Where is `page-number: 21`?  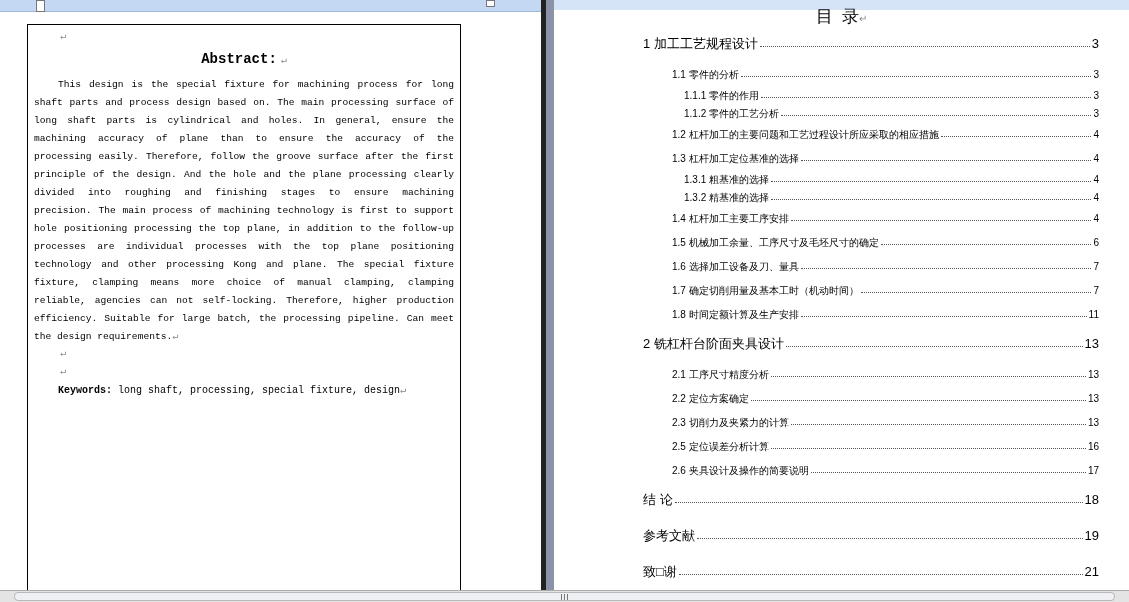 page-number: 21 is located at coordinates (1091, 572).